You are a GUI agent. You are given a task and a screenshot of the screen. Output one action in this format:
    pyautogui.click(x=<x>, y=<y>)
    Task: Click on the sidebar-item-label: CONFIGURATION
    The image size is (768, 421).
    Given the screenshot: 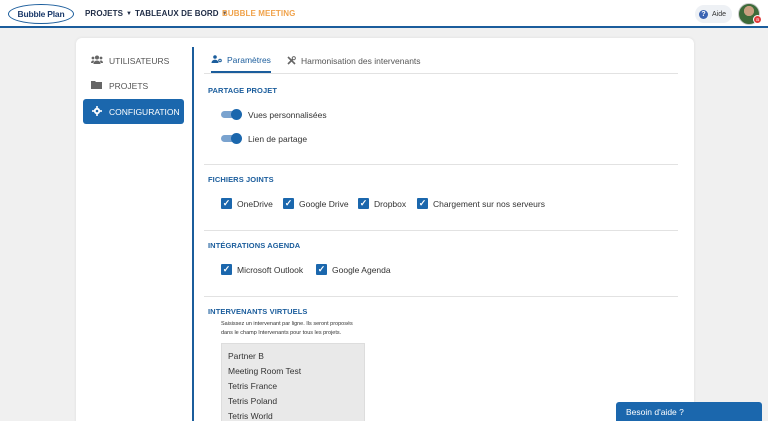 What is the action you would take?
    pyautogui.click(x=144, y=111)
    